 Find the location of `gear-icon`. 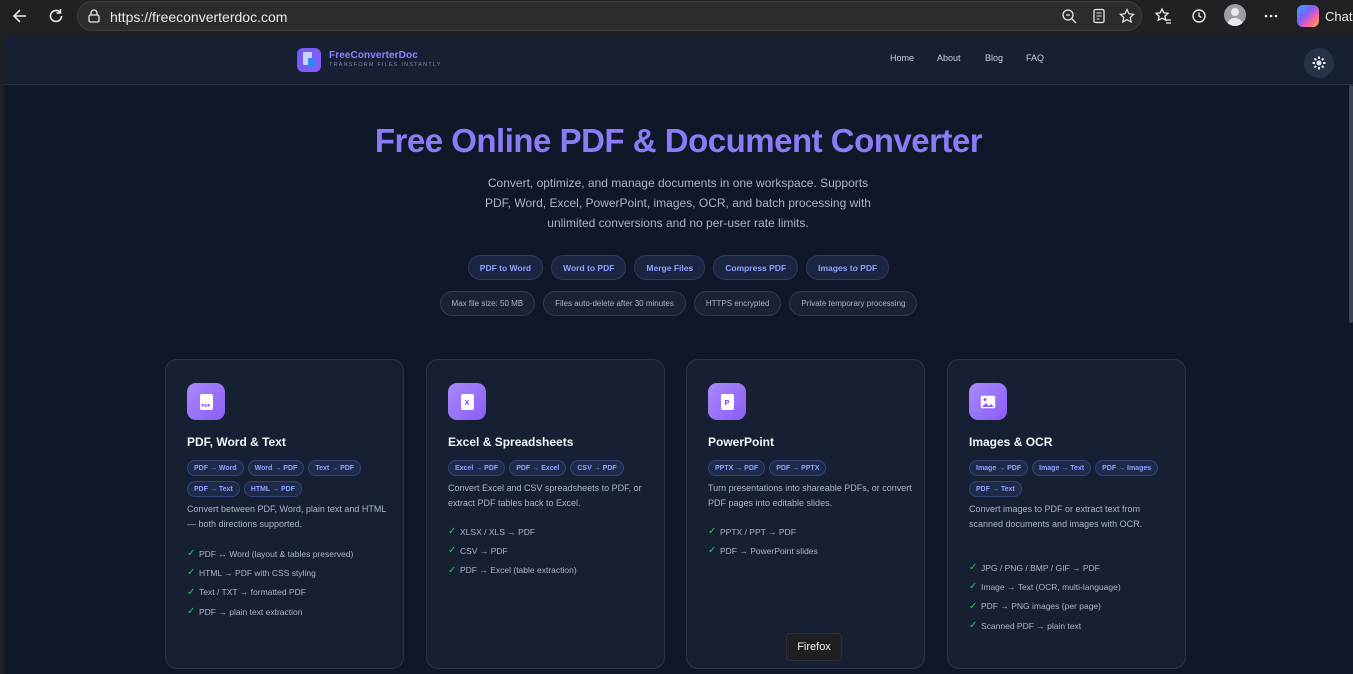

gear-icon is located at coordinates (1319, 63).